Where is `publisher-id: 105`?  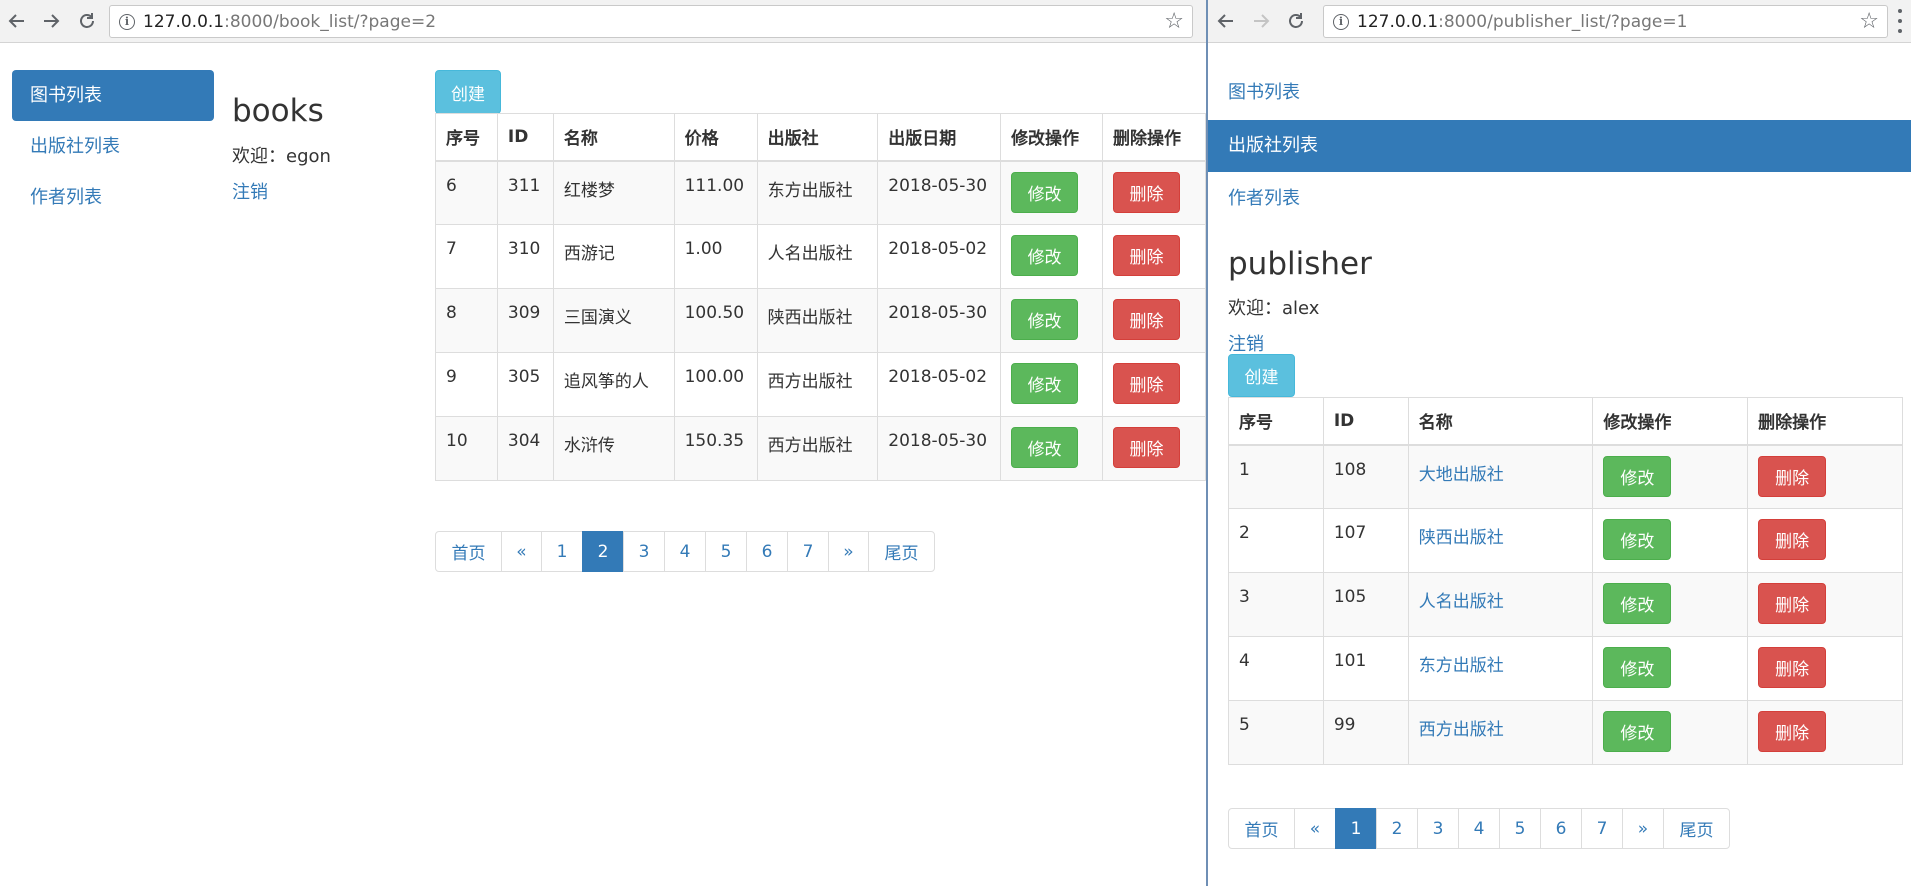 publisher-id: 105 is located at coordinates (1365, 604).